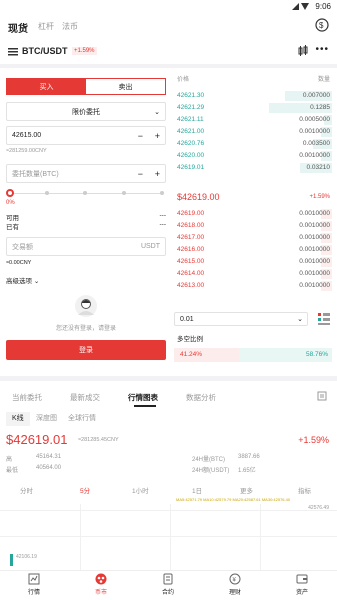 This screenshot has height=600, width=337. Describe the element at coordinates (322, 396) in the screenshot. I see `history-icon` at that location.